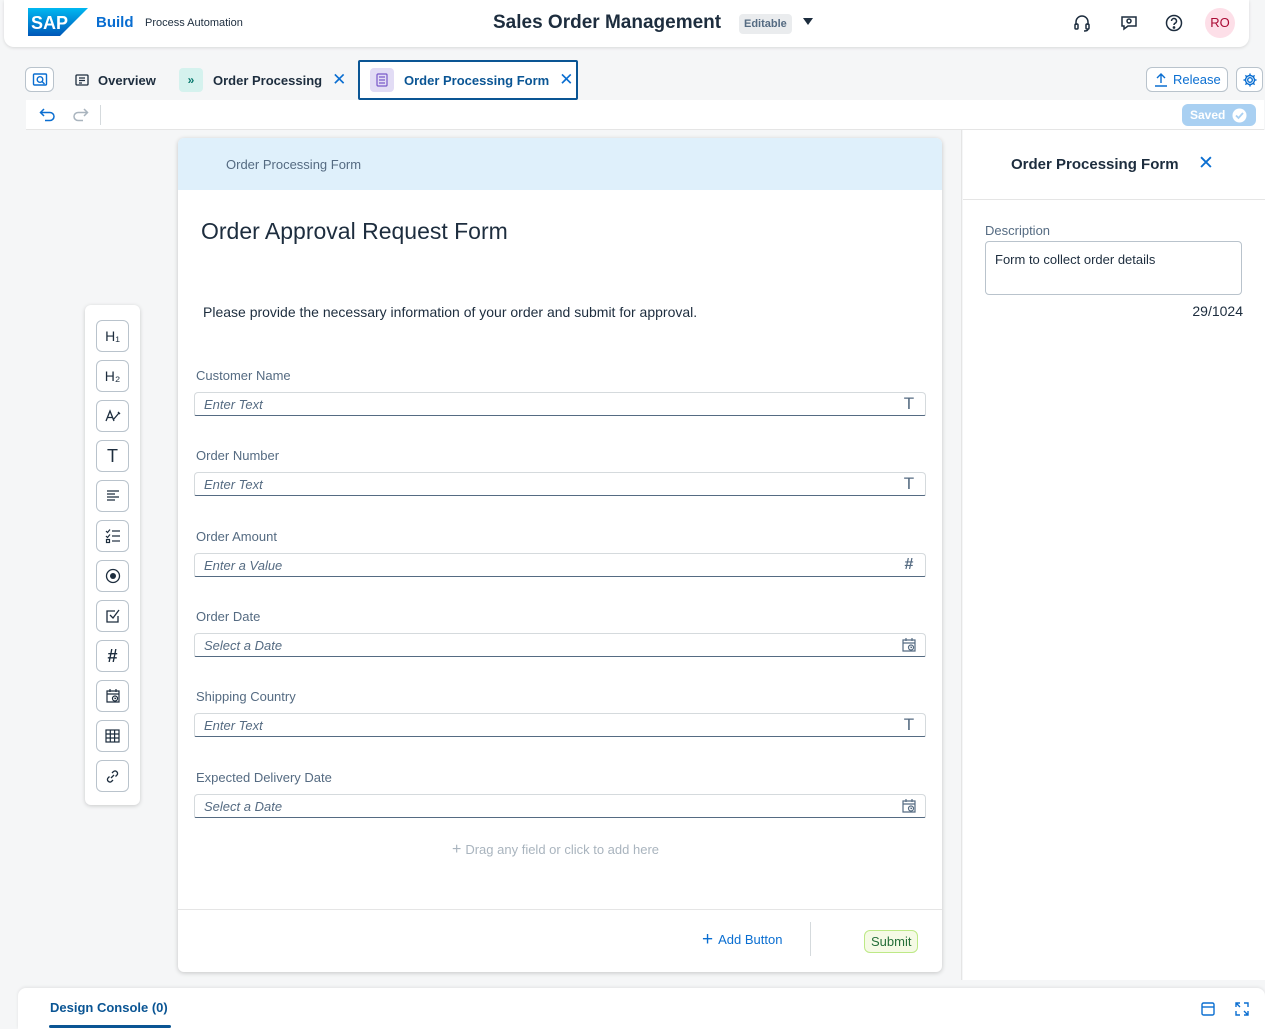  I want to click on tab-order-processing: » Order Processing ✕, so click(262, 80).